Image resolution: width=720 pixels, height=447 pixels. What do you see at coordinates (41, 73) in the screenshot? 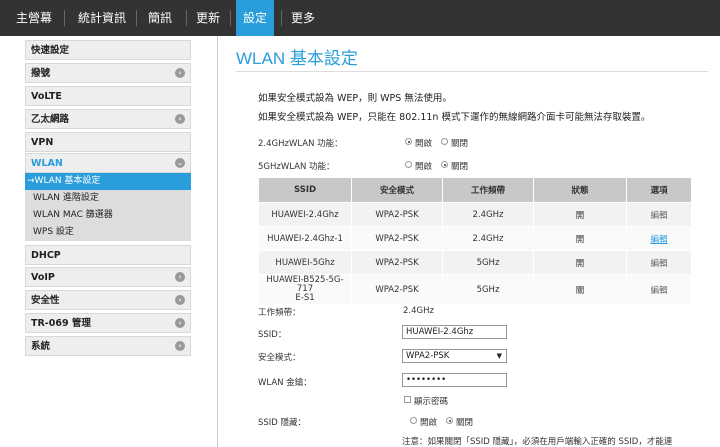
I see `sidebar-item-label: 撥號` at bounding box center [41, 73].